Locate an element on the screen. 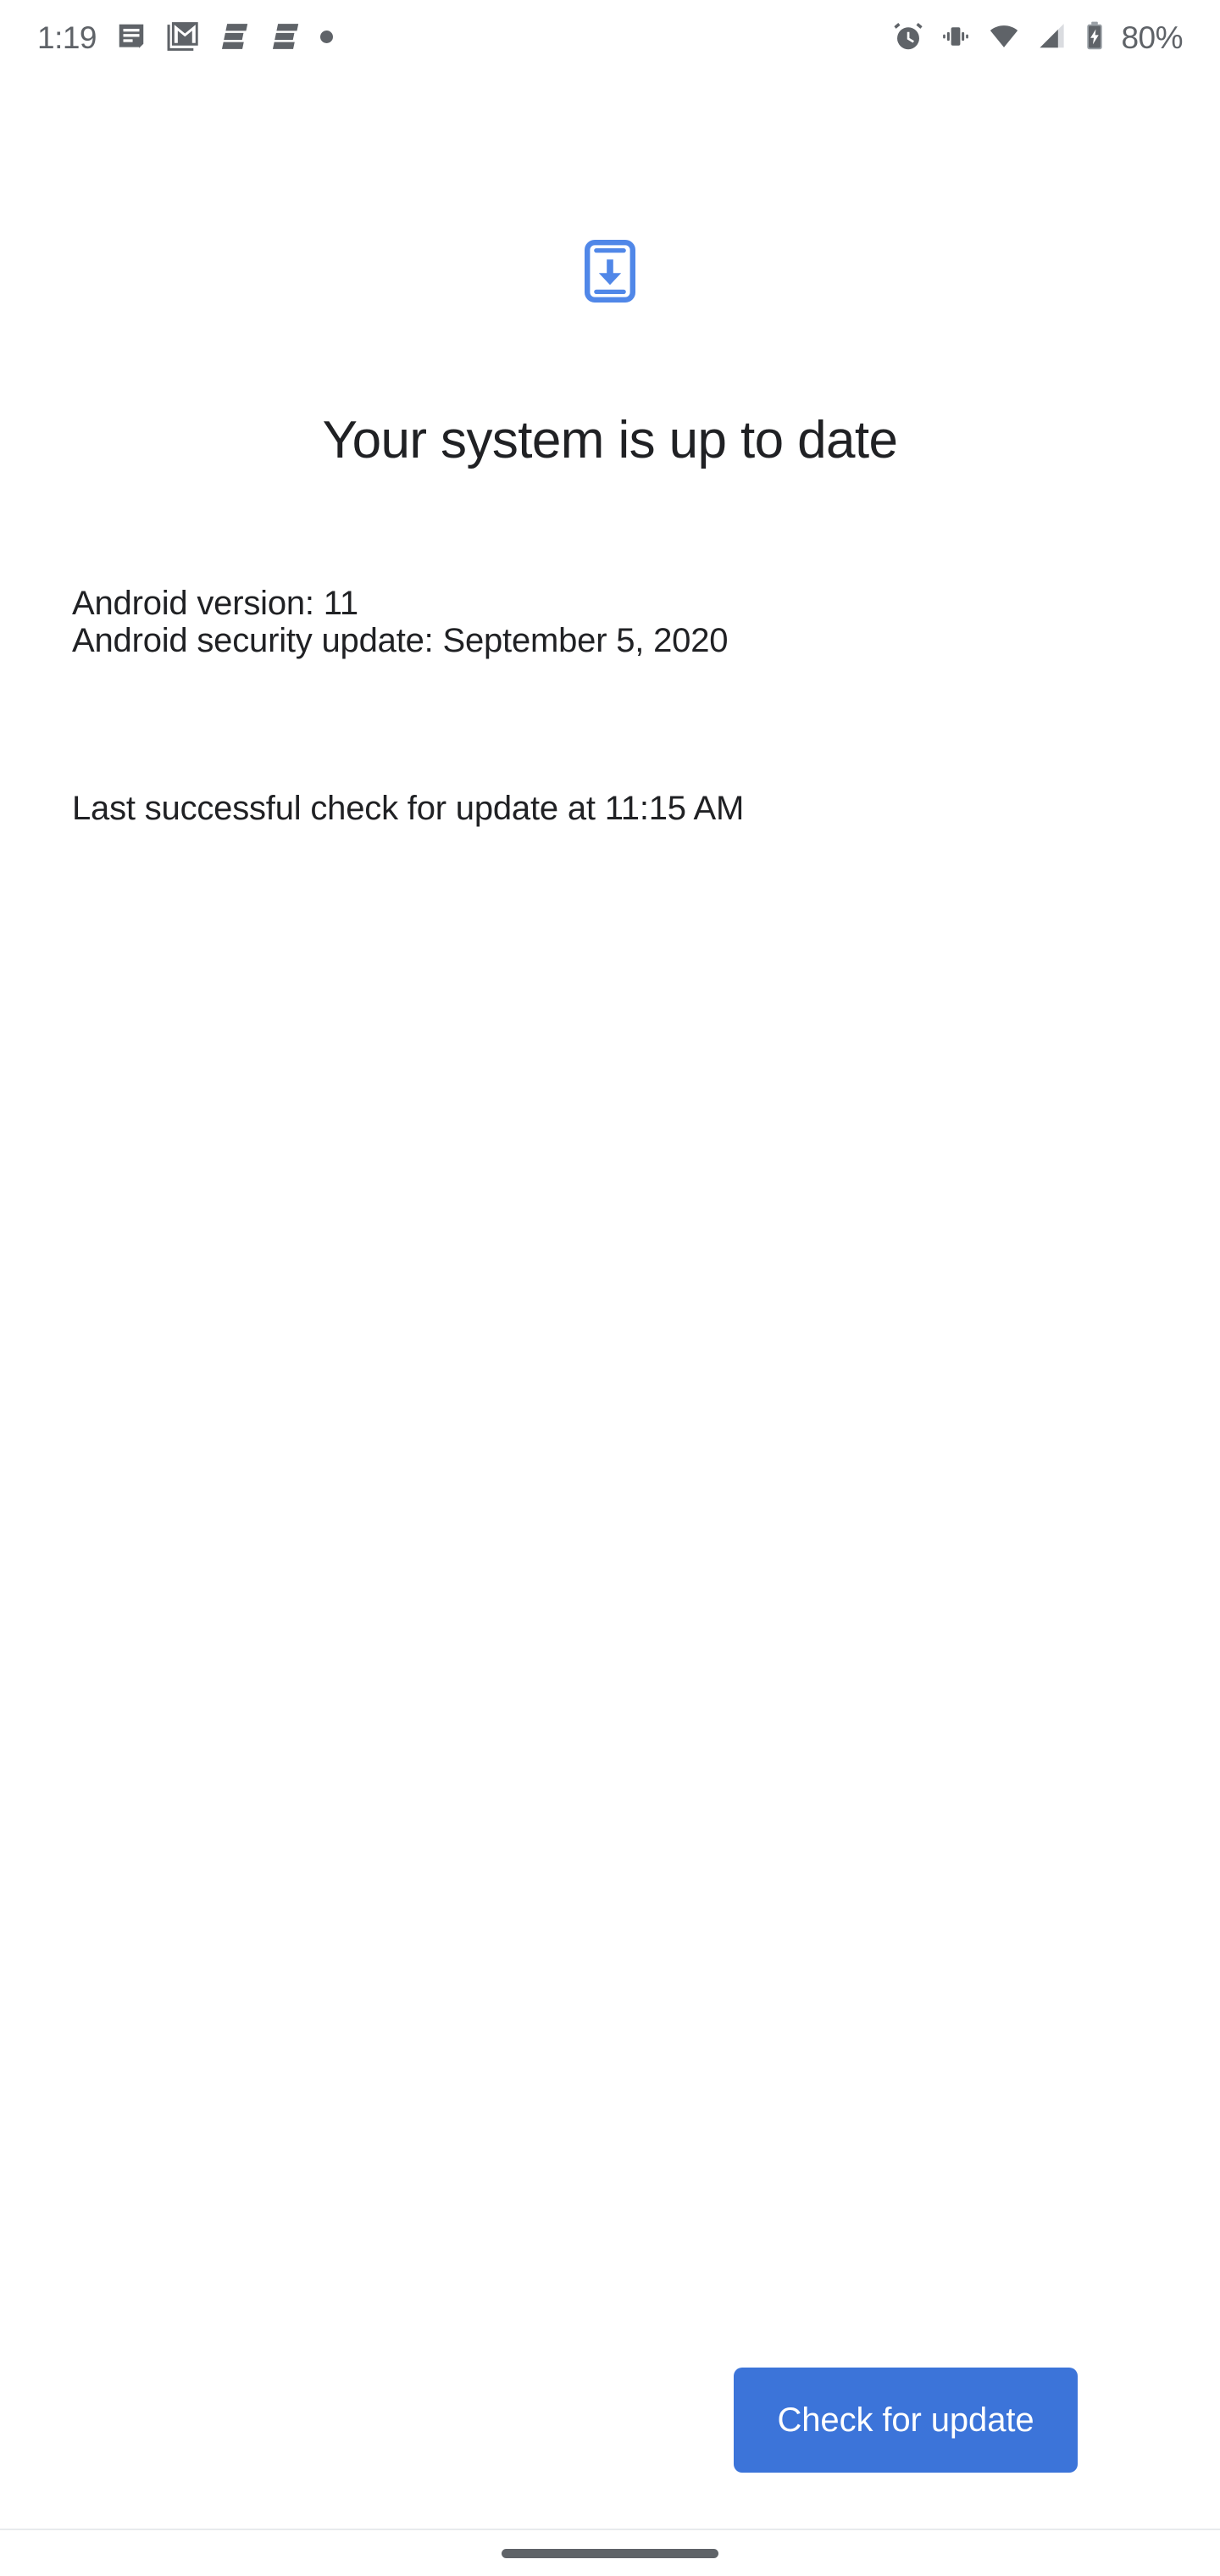 The image size is (1220, 2576). system-update-icon-container is located at coordinates (610, 273).